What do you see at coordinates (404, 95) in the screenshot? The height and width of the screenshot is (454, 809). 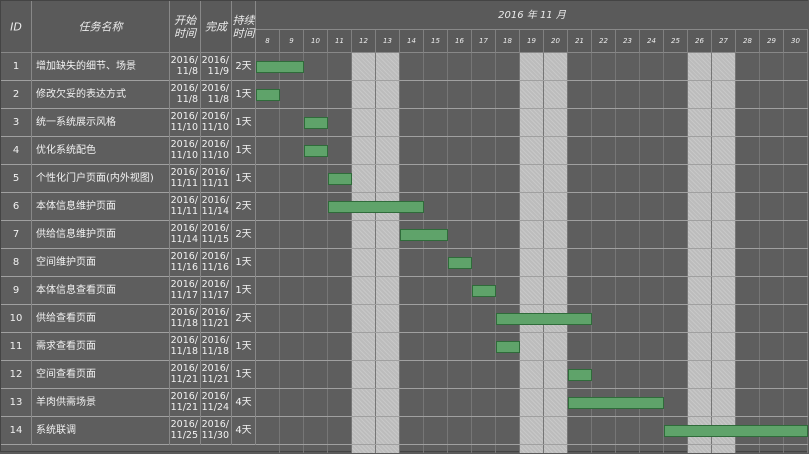 I see `task-row: 2 修改欠妥的表达方式 2016/ 11/8 2016/ 11/8 1天` at bounding box center [404, 95].